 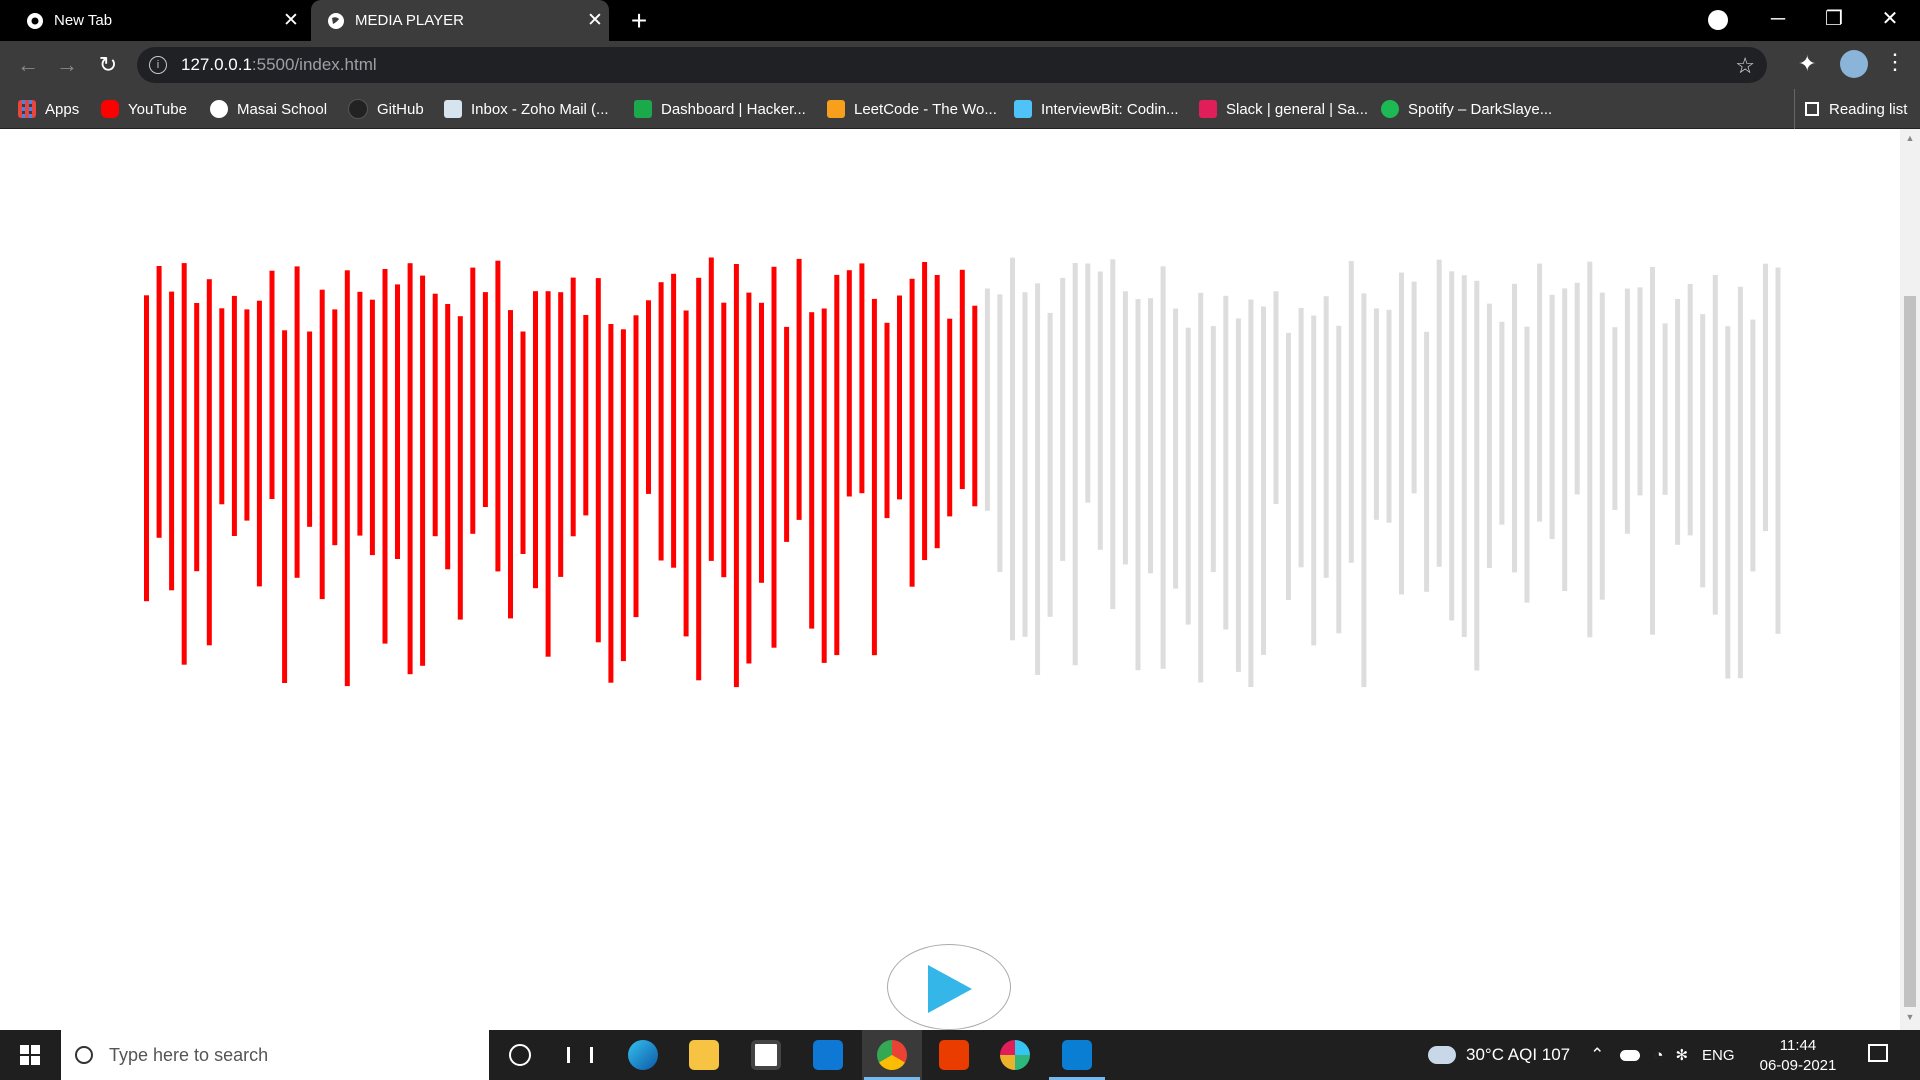 I want to click on mail-icon, so click(x=828, y=1055).